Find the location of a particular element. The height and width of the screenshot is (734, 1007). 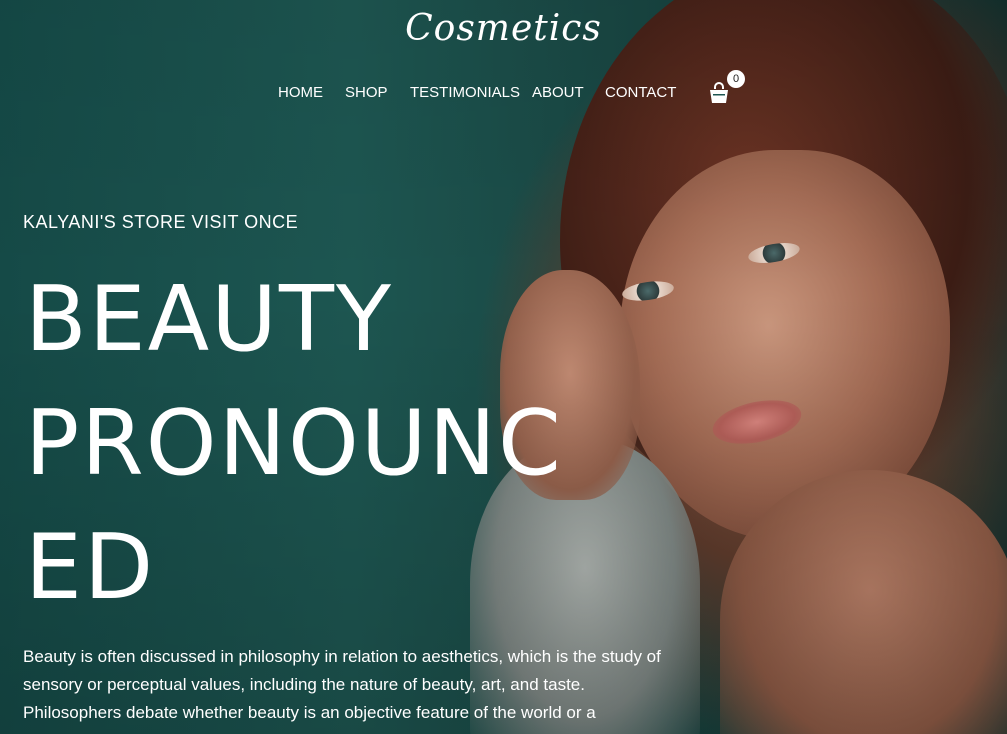

hero-headline-line: BEAUTY is located at coordinates (209, 319).